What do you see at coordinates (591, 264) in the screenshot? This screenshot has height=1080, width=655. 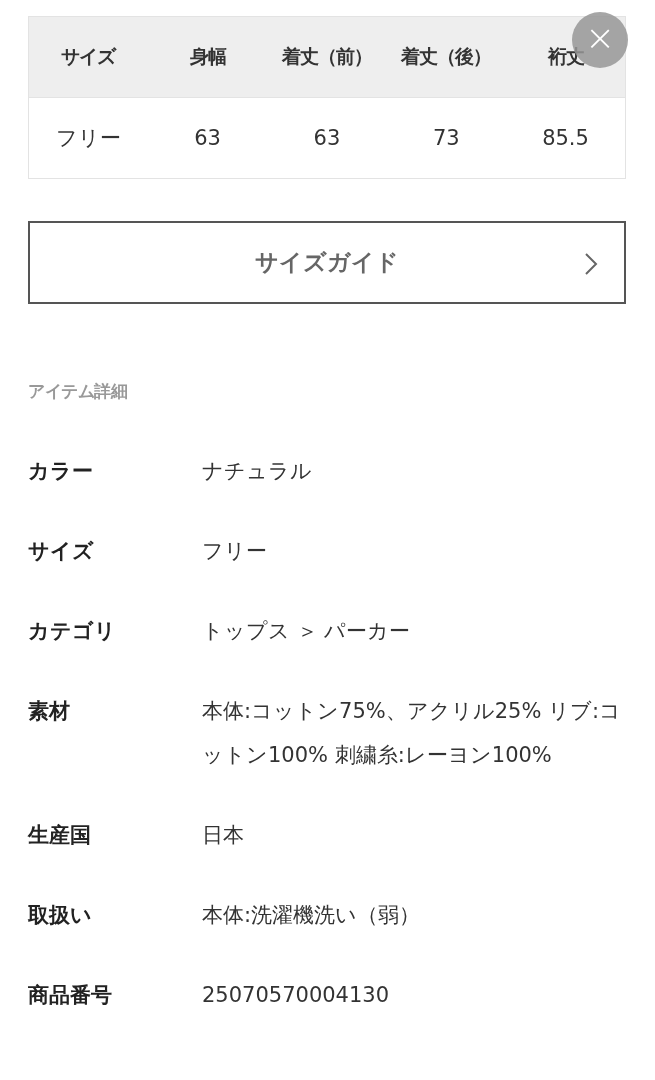 I see `chevron-right-icon` at bounding box center [591, 264].